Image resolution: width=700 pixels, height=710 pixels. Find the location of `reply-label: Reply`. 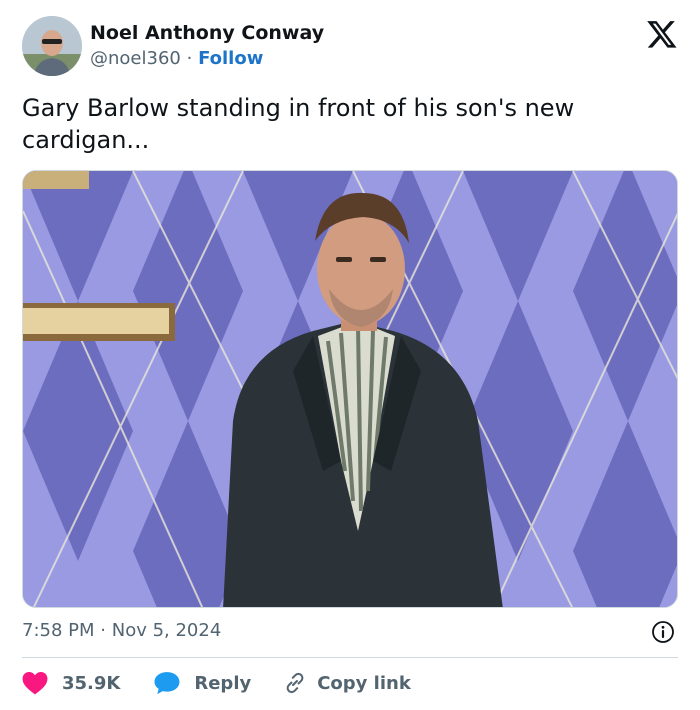

reply-label: Reply is located at coordinates (223, 683).